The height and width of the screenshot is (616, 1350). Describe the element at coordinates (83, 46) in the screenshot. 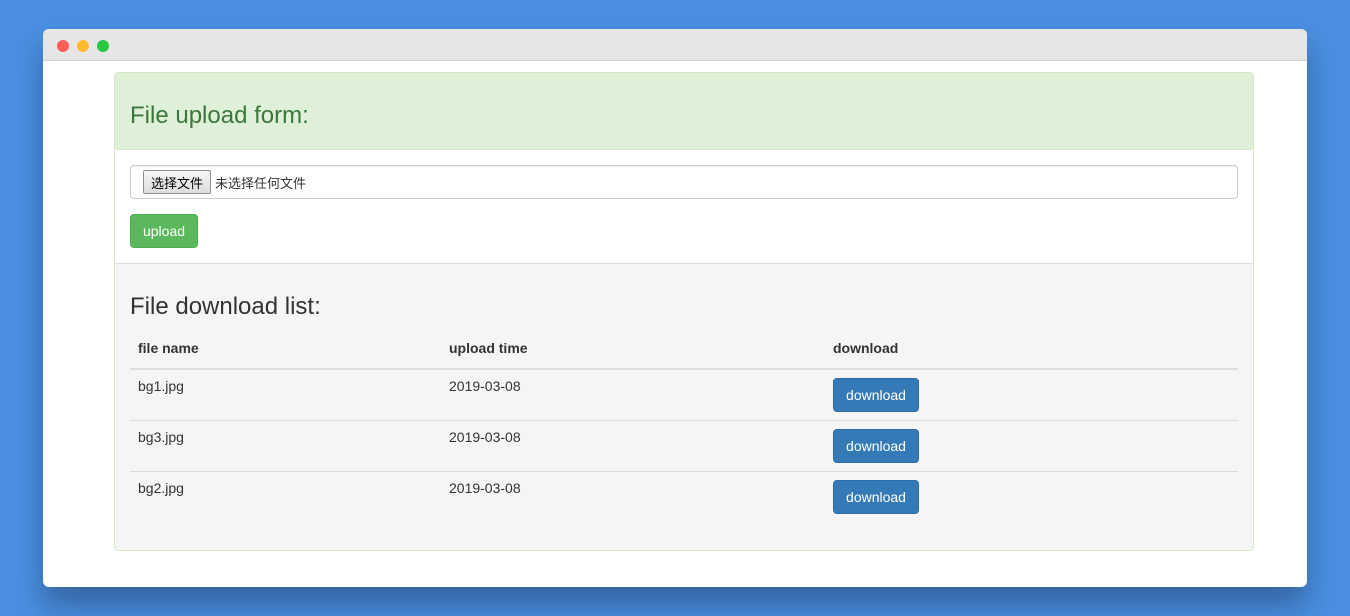

I see `minimize-window-icon` at that location.